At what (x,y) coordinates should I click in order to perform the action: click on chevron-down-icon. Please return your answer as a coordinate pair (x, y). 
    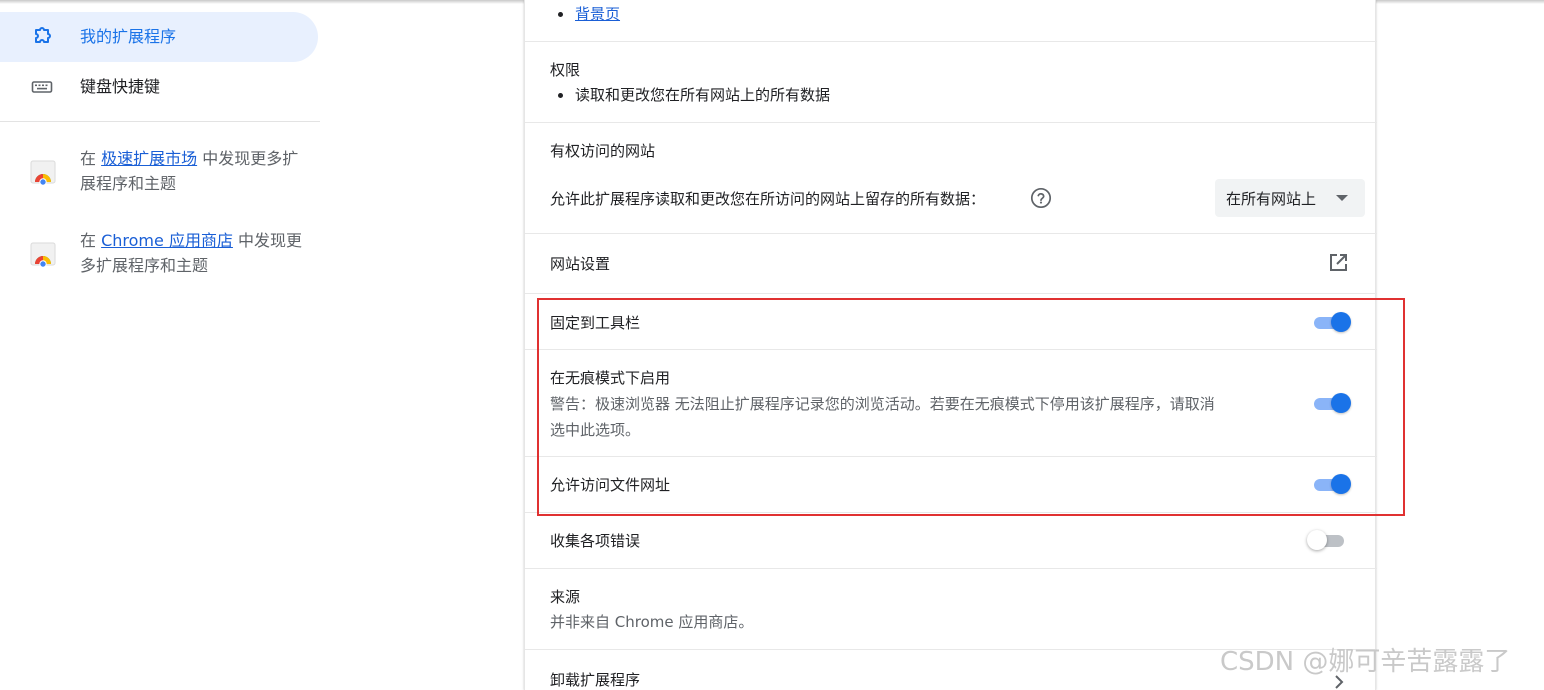
    Looking at the image, I should click on (1342, 198).